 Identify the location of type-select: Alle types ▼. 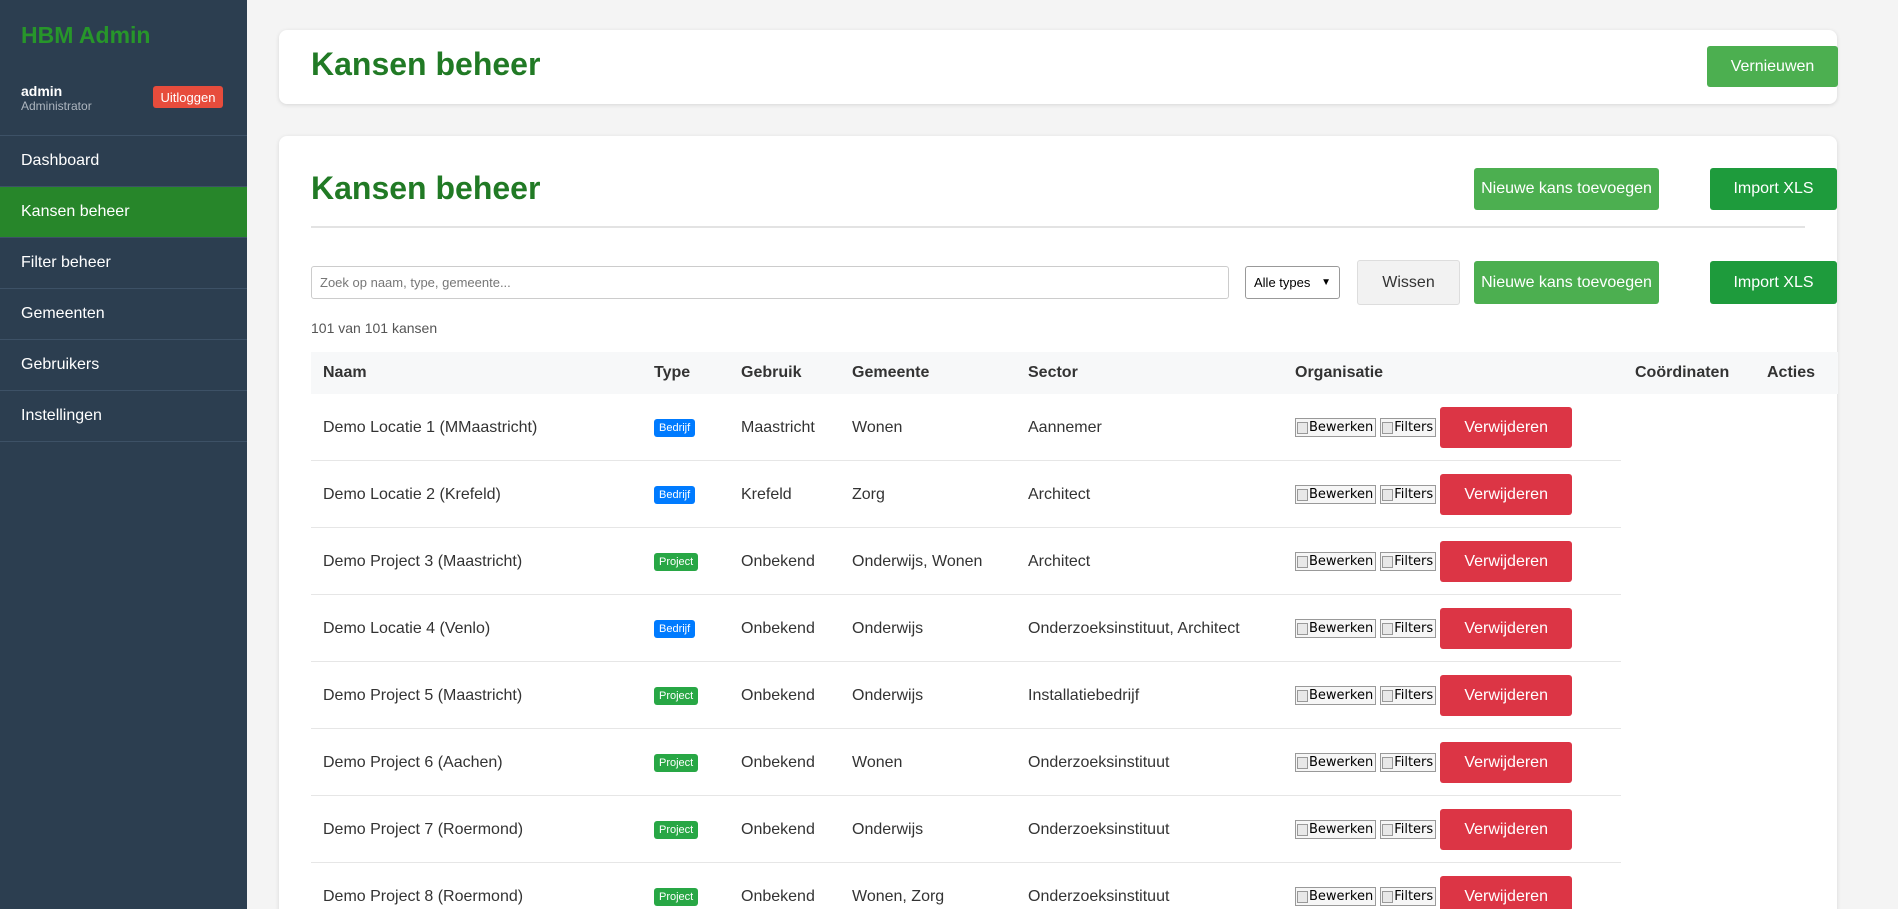
(1292, 282).